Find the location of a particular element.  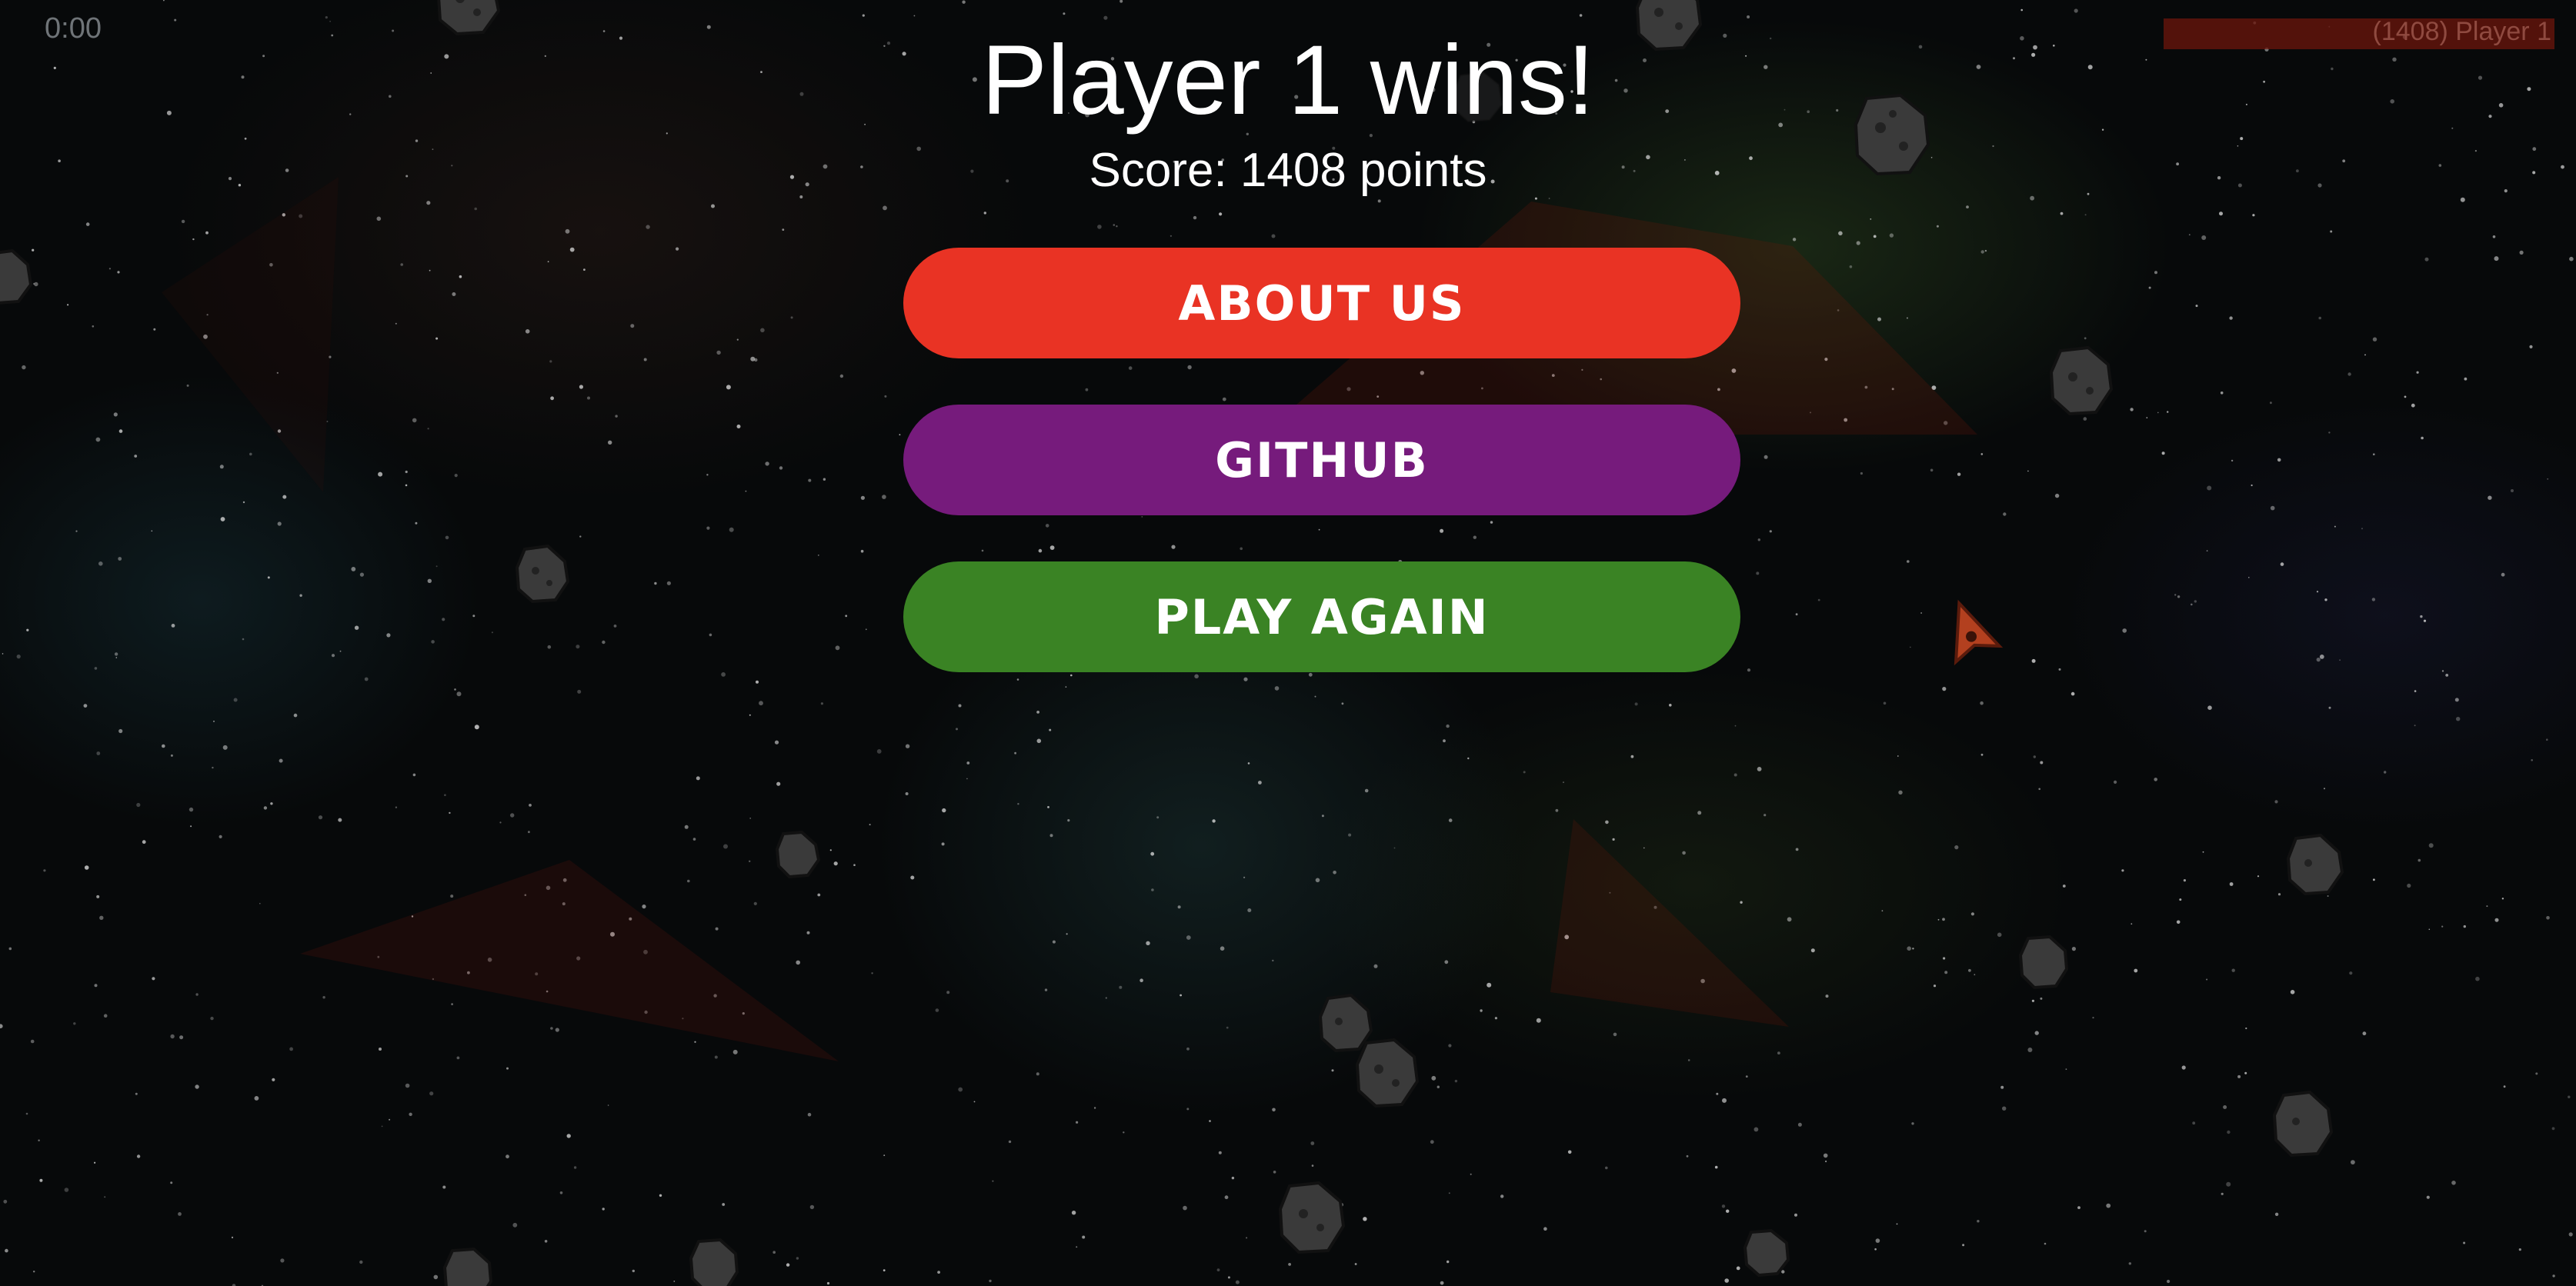

play-again-button: PLAY AGAIN is located at coordinates (1322, 616).